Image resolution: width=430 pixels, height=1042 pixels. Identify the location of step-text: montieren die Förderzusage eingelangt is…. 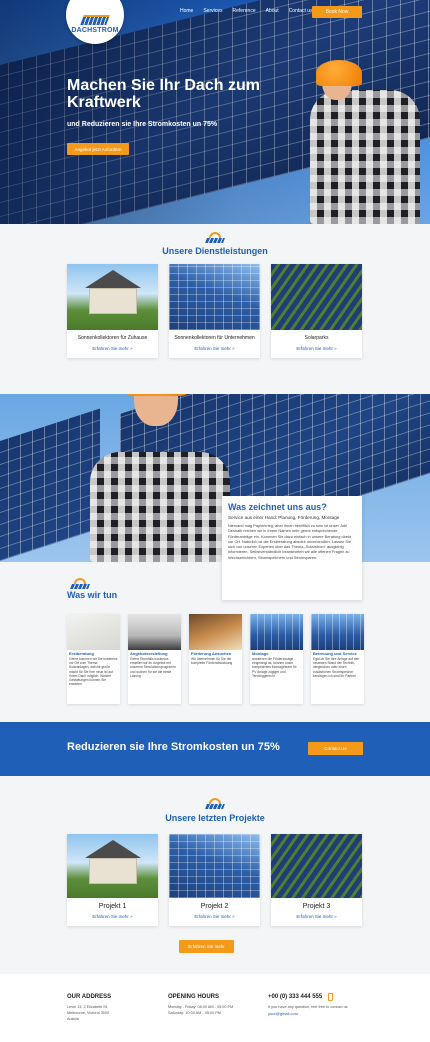
(274, 667).